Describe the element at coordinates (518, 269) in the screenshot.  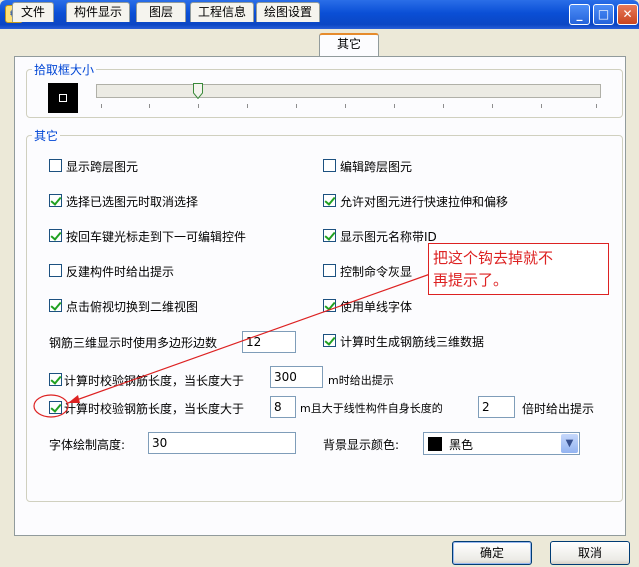
I see `annotation-note: 把这个钩去掉就不 再提示了。` at that location.